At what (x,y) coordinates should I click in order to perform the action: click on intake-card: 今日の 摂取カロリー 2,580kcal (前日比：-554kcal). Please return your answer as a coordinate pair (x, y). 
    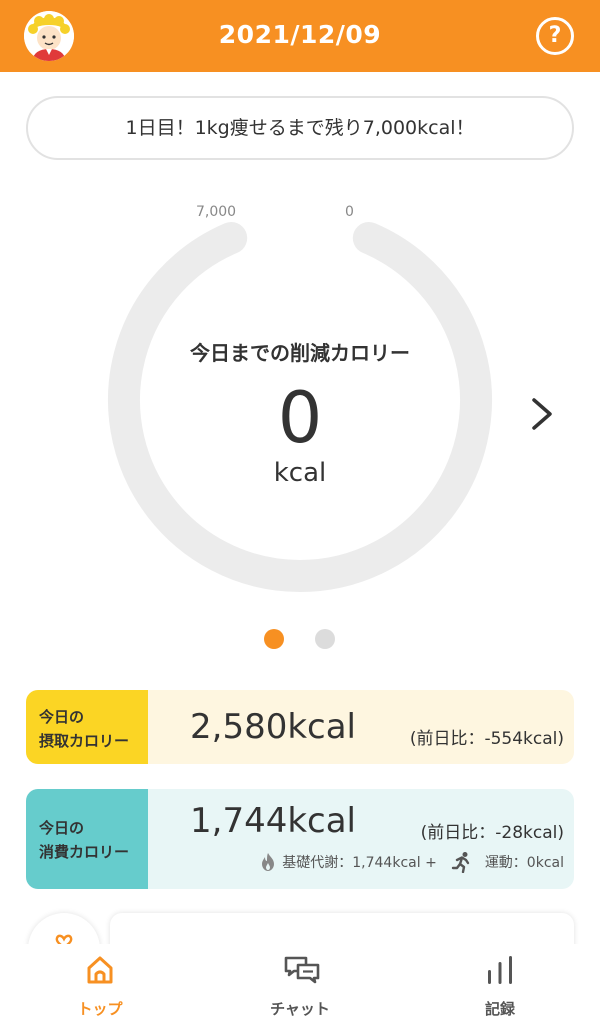
    Looking at the image, I should click on (300, 727).